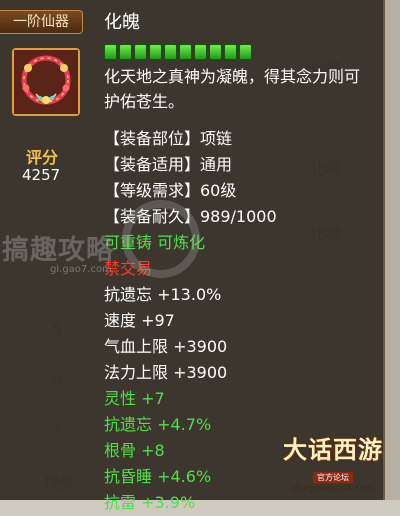  What do you see at coordinates (178, 52) in the screenshot?
I see `quality-pips` at bounding box center [178, 52].